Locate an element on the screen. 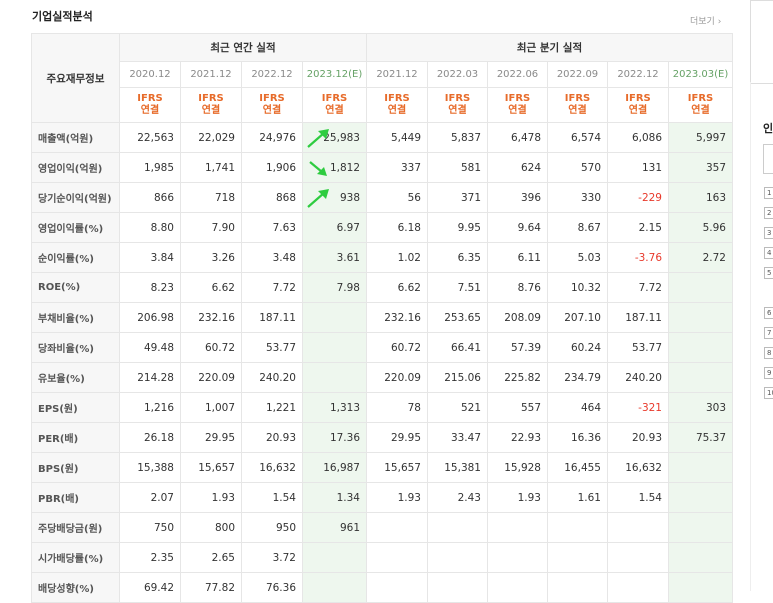  period-header: 2023.12(E) is located at coordinates (334, 74).